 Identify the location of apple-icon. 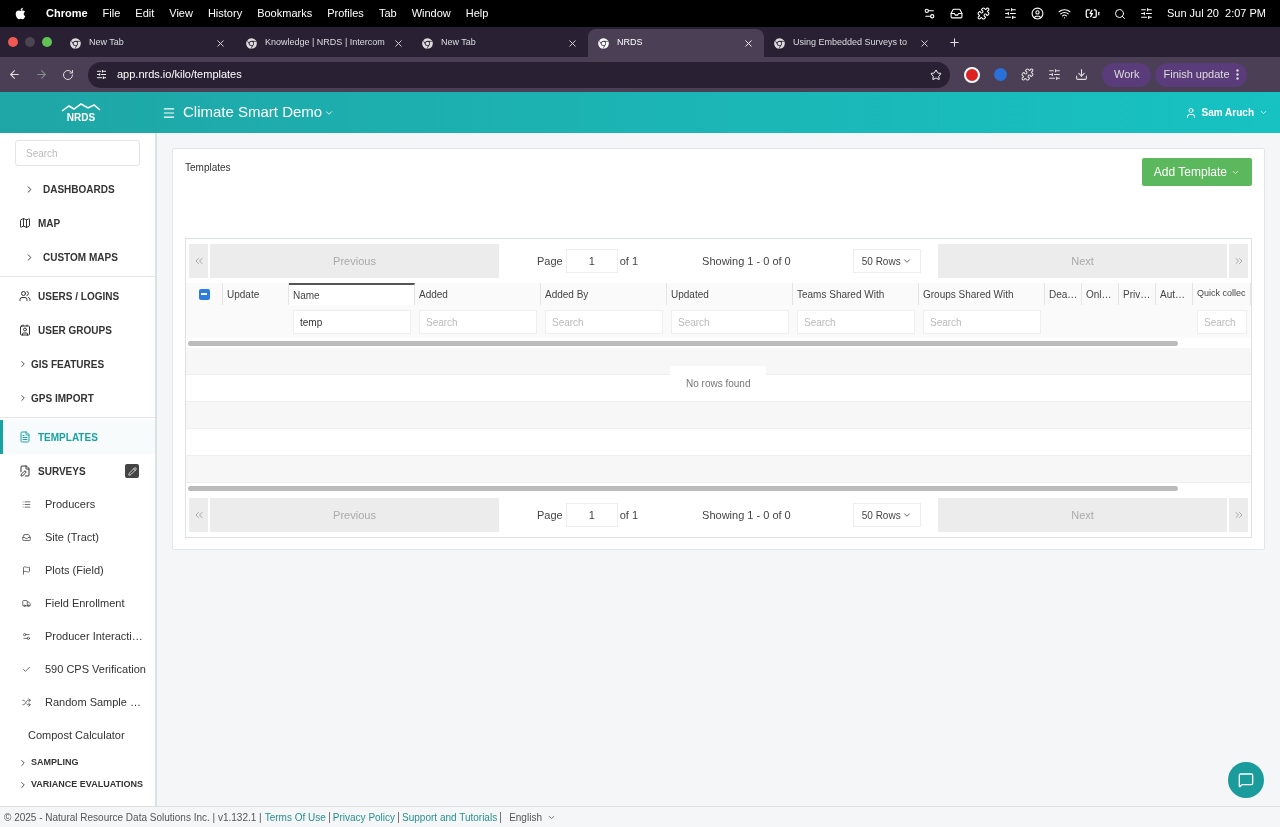
(20, 13).